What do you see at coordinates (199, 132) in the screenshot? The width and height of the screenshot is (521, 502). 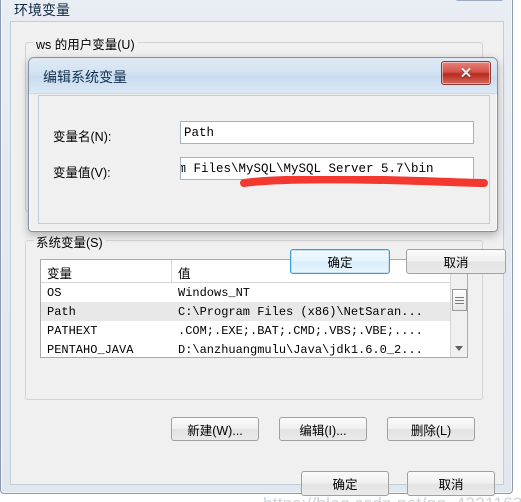 I see `variable-name-value: Path` at bounding box center [199, 132].